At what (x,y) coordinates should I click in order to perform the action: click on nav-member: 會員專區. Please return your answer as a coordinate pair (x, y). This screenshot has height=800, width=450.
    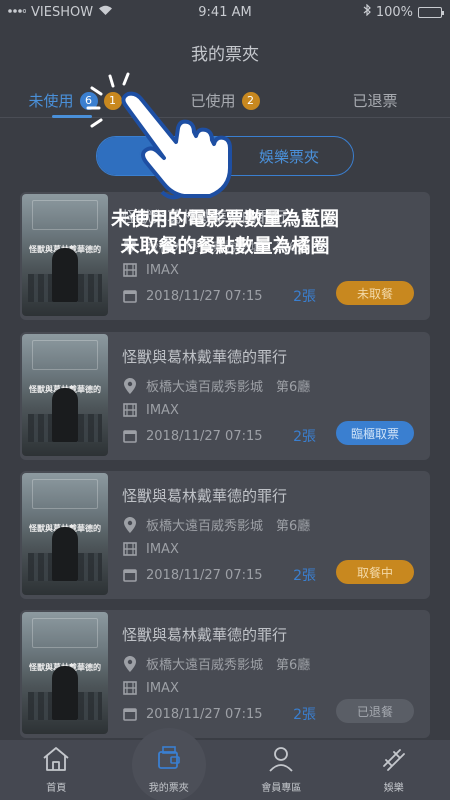
    Looking at the image, I should click on (281, 770).